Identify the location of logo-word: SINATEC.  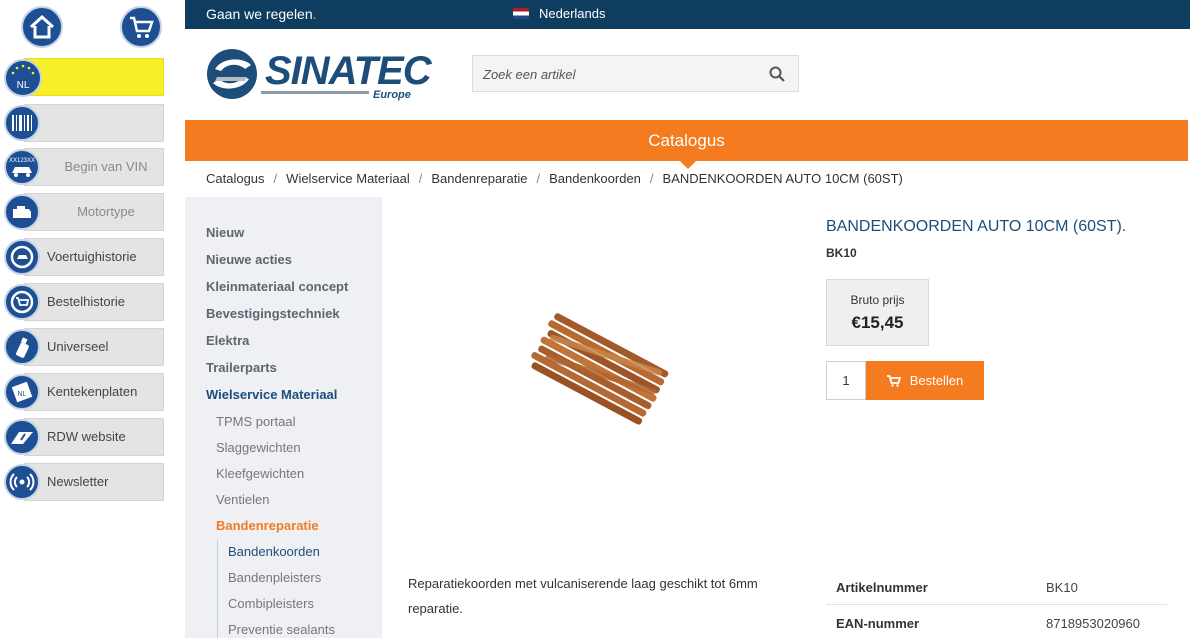
(348, 71).